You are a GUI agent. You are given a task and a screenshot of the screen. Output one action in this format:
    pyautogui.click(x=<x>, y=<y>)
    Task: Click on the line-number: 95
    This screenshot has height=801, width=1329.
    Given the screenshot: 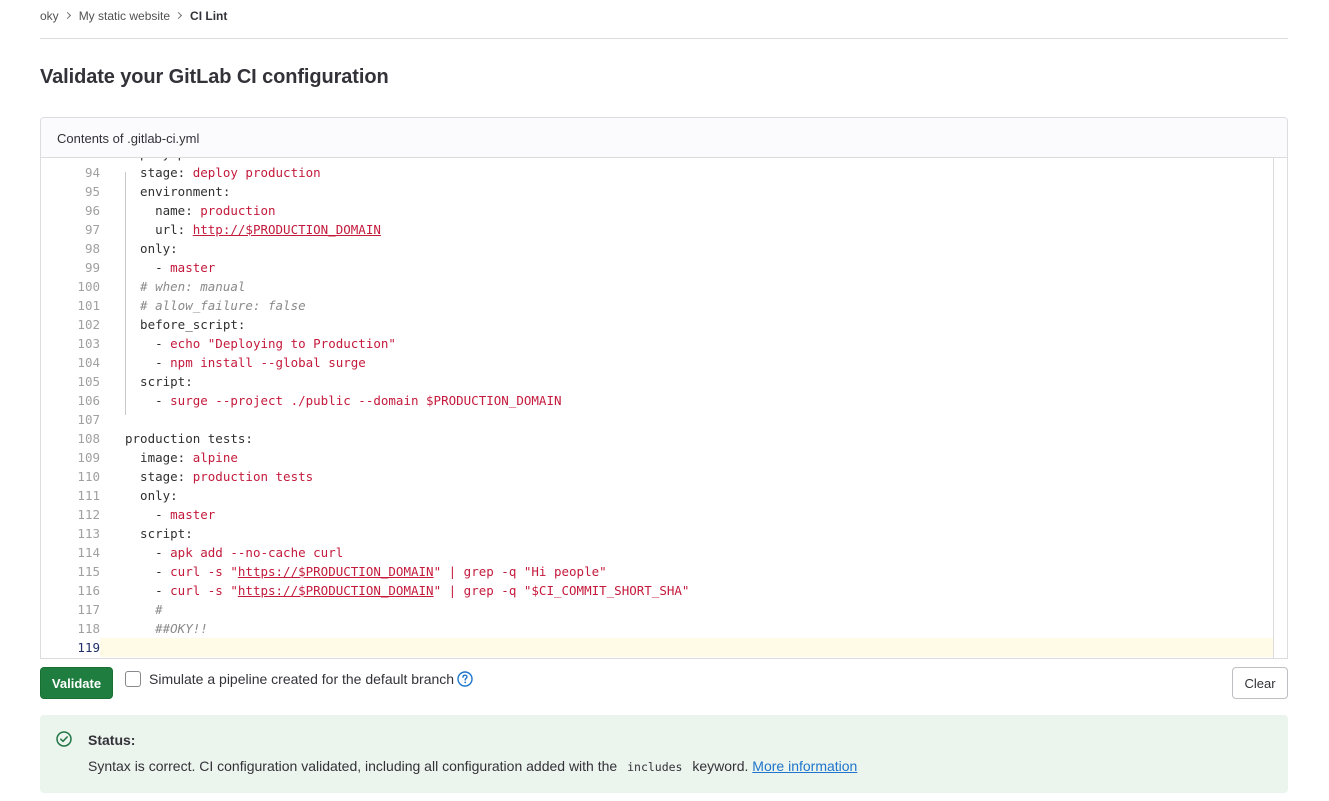 What is the action you would take?
    pyautogui.click(x=92, y=191)
    